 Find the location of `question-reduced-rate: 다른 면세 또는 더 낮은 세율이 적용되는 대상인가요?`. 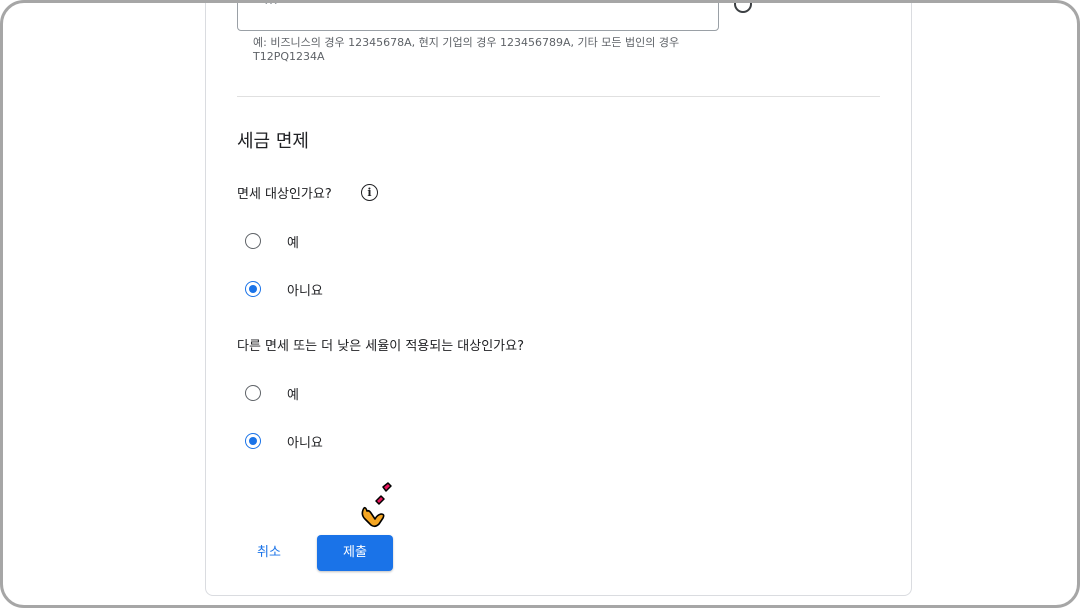

question-reduced-rate: 다른 면세 또는 더 낮은 세율이 적용되는 대상인가요? is located at coordinates (380, 346).